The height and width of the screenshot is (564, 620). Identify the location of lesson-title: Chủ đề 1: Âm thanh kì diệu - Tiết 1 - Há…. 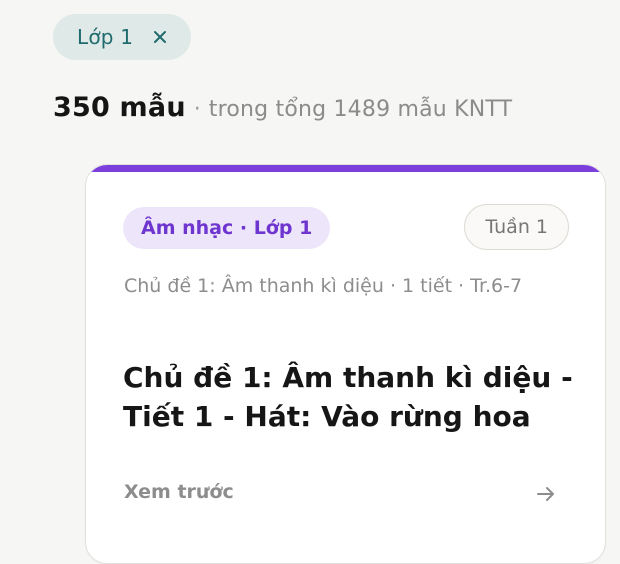
(348, 397).